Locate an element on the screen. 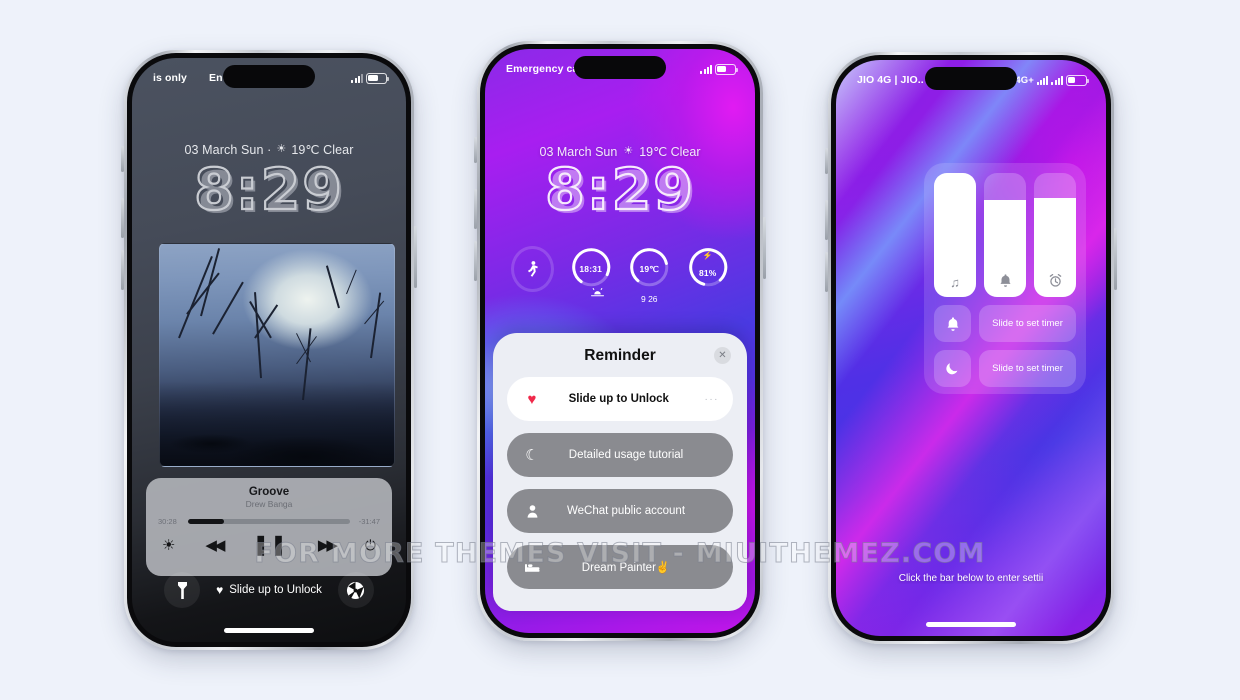 The image size is (1240, 700). carrier-label: Emergency ca is located at coordinates (542, 69).